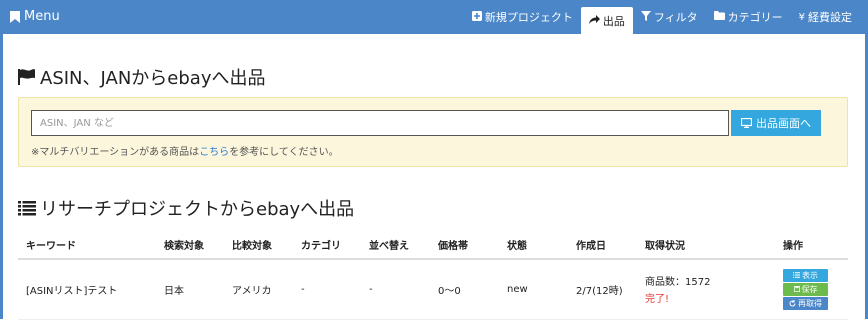  What do you see at coordinates (746, 123) in the screenshot?
I see `monitor-icon` at bounding box center [746, 123].